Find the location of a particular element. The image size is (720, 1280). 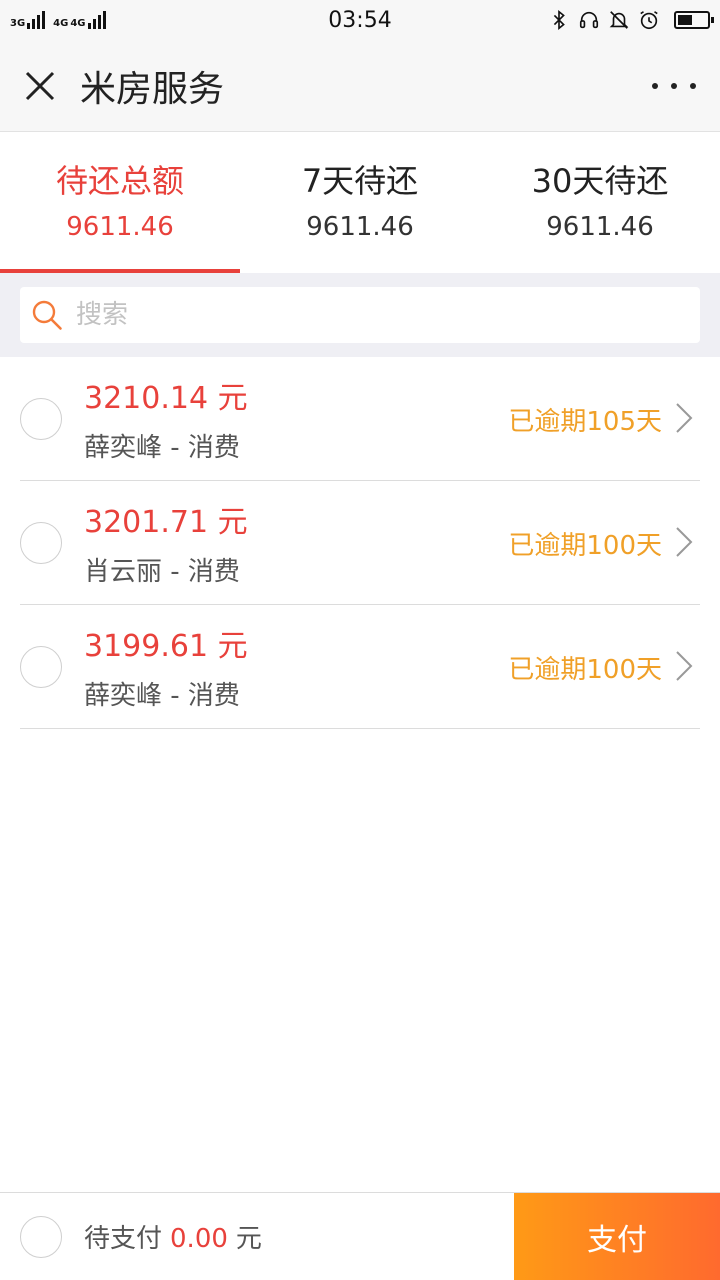

search-icon is located at coordinates (47, 315).